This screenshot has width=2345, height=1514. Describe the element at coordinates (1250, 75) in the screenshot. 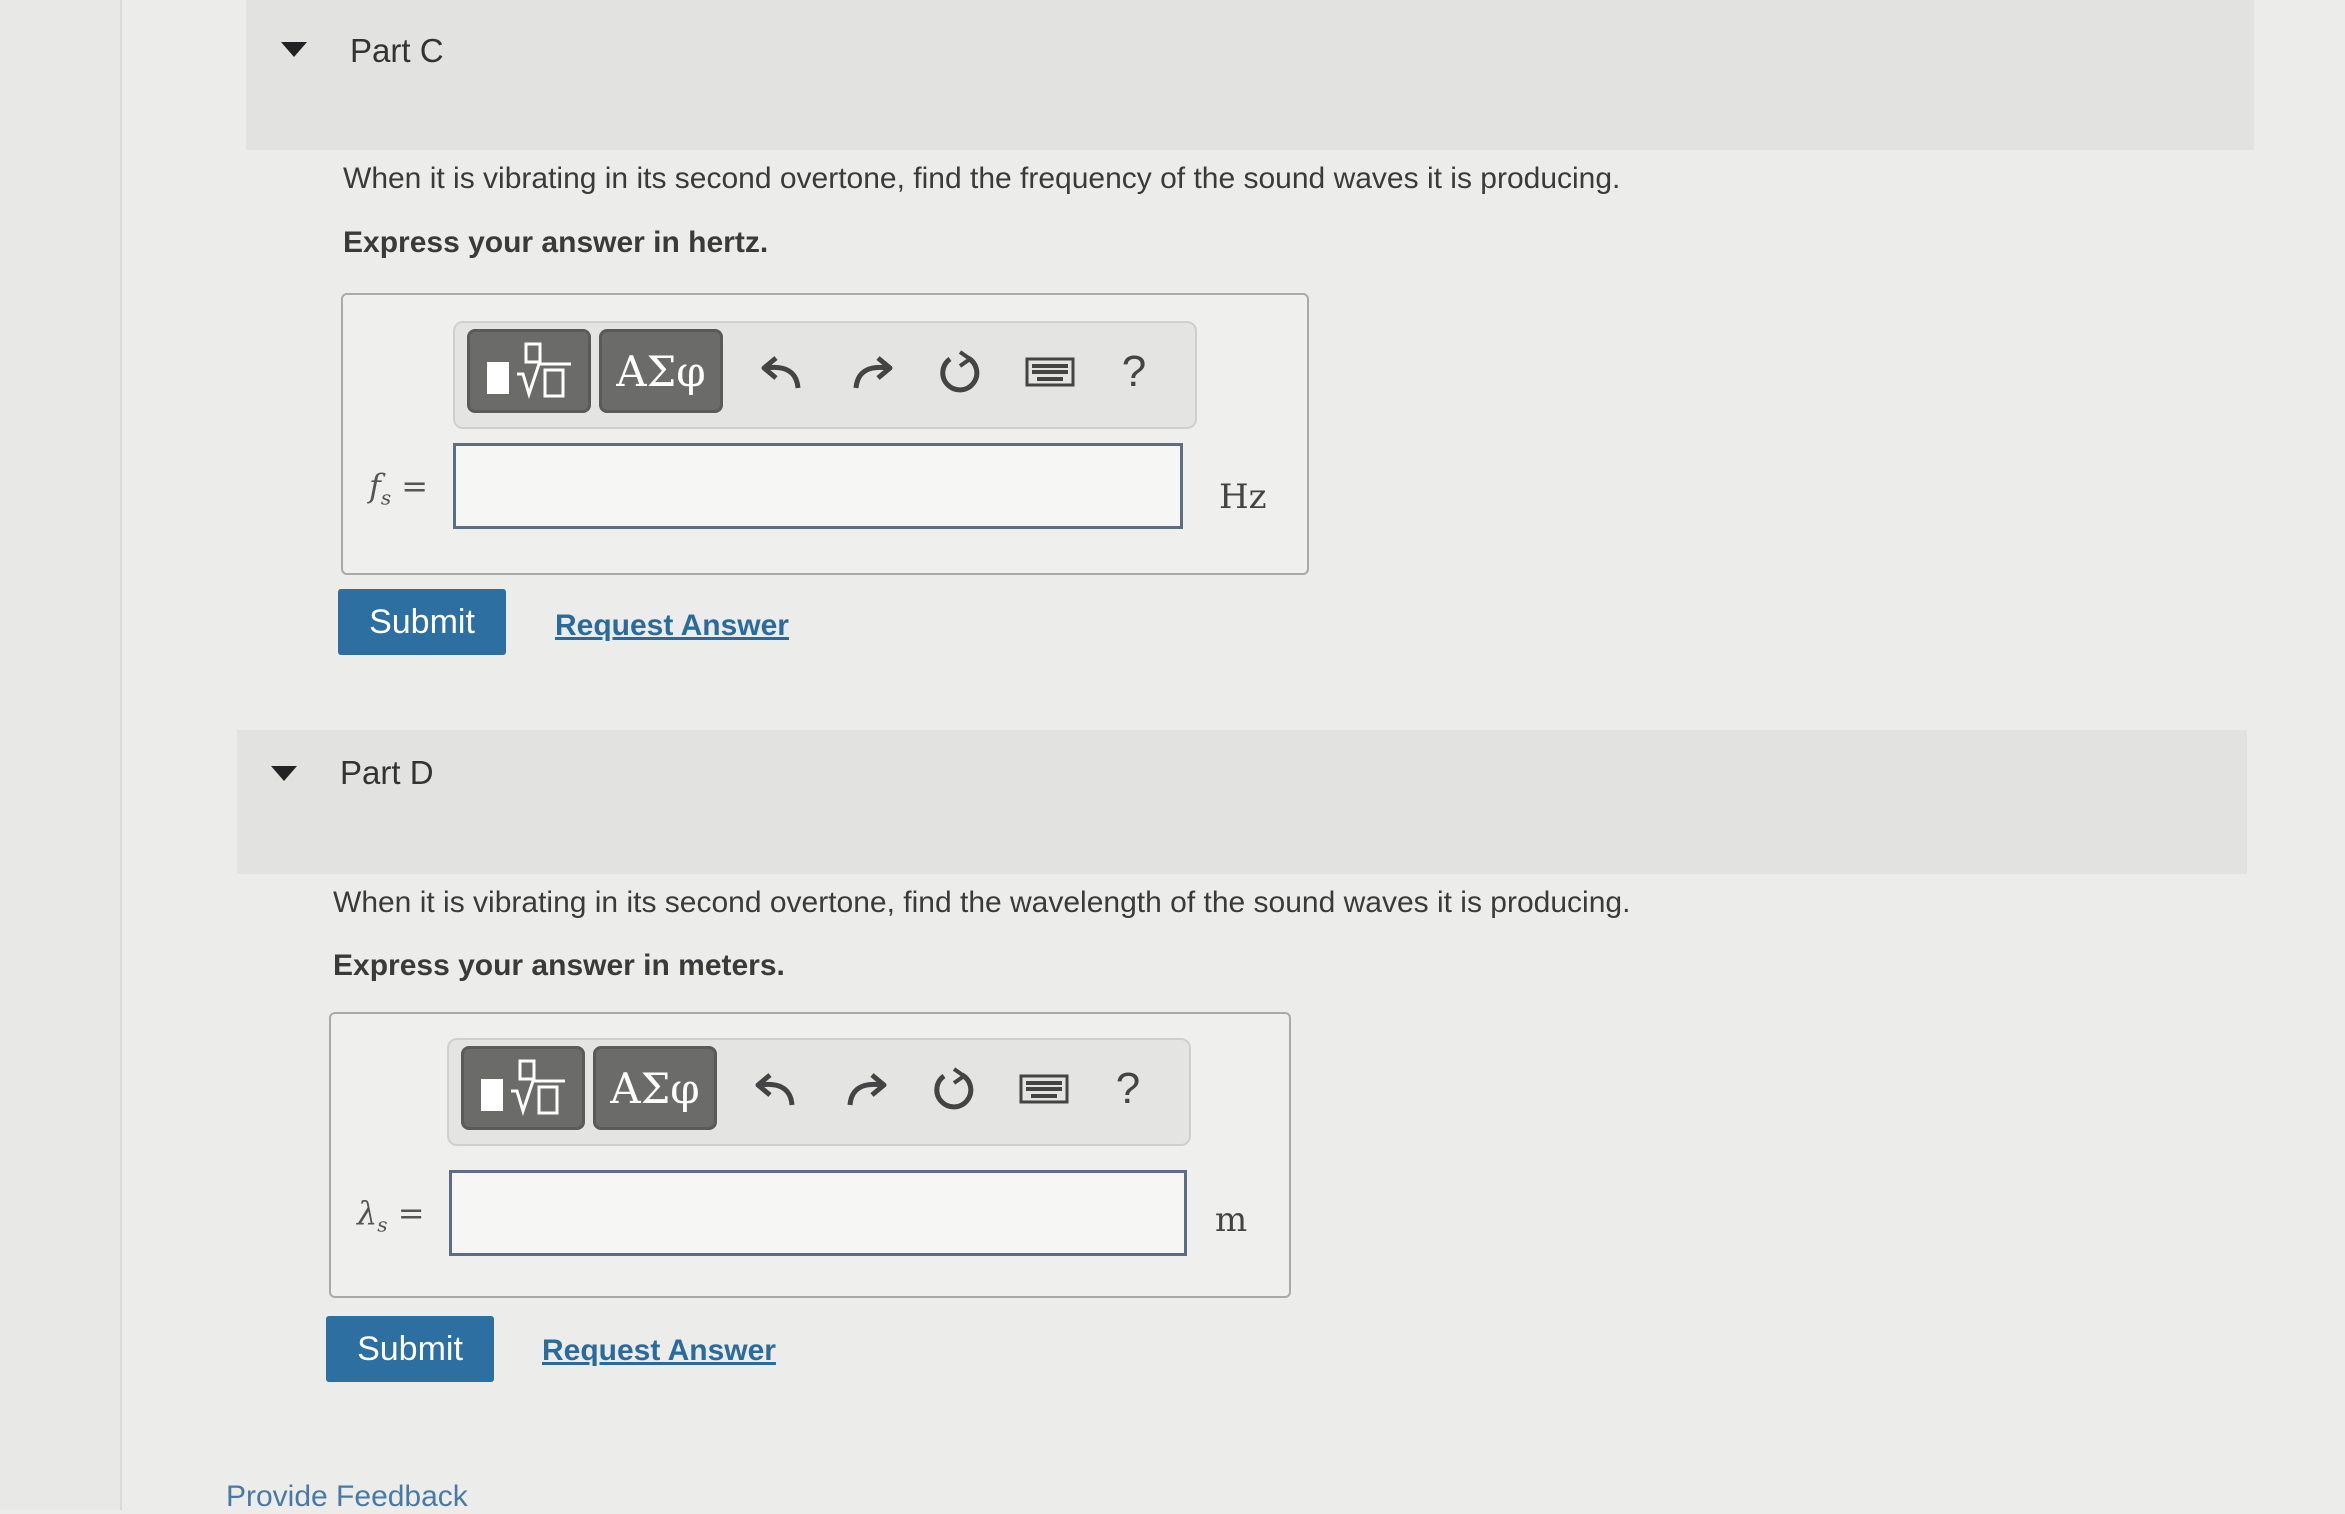

I see `part-c-header: Part C` at that location.